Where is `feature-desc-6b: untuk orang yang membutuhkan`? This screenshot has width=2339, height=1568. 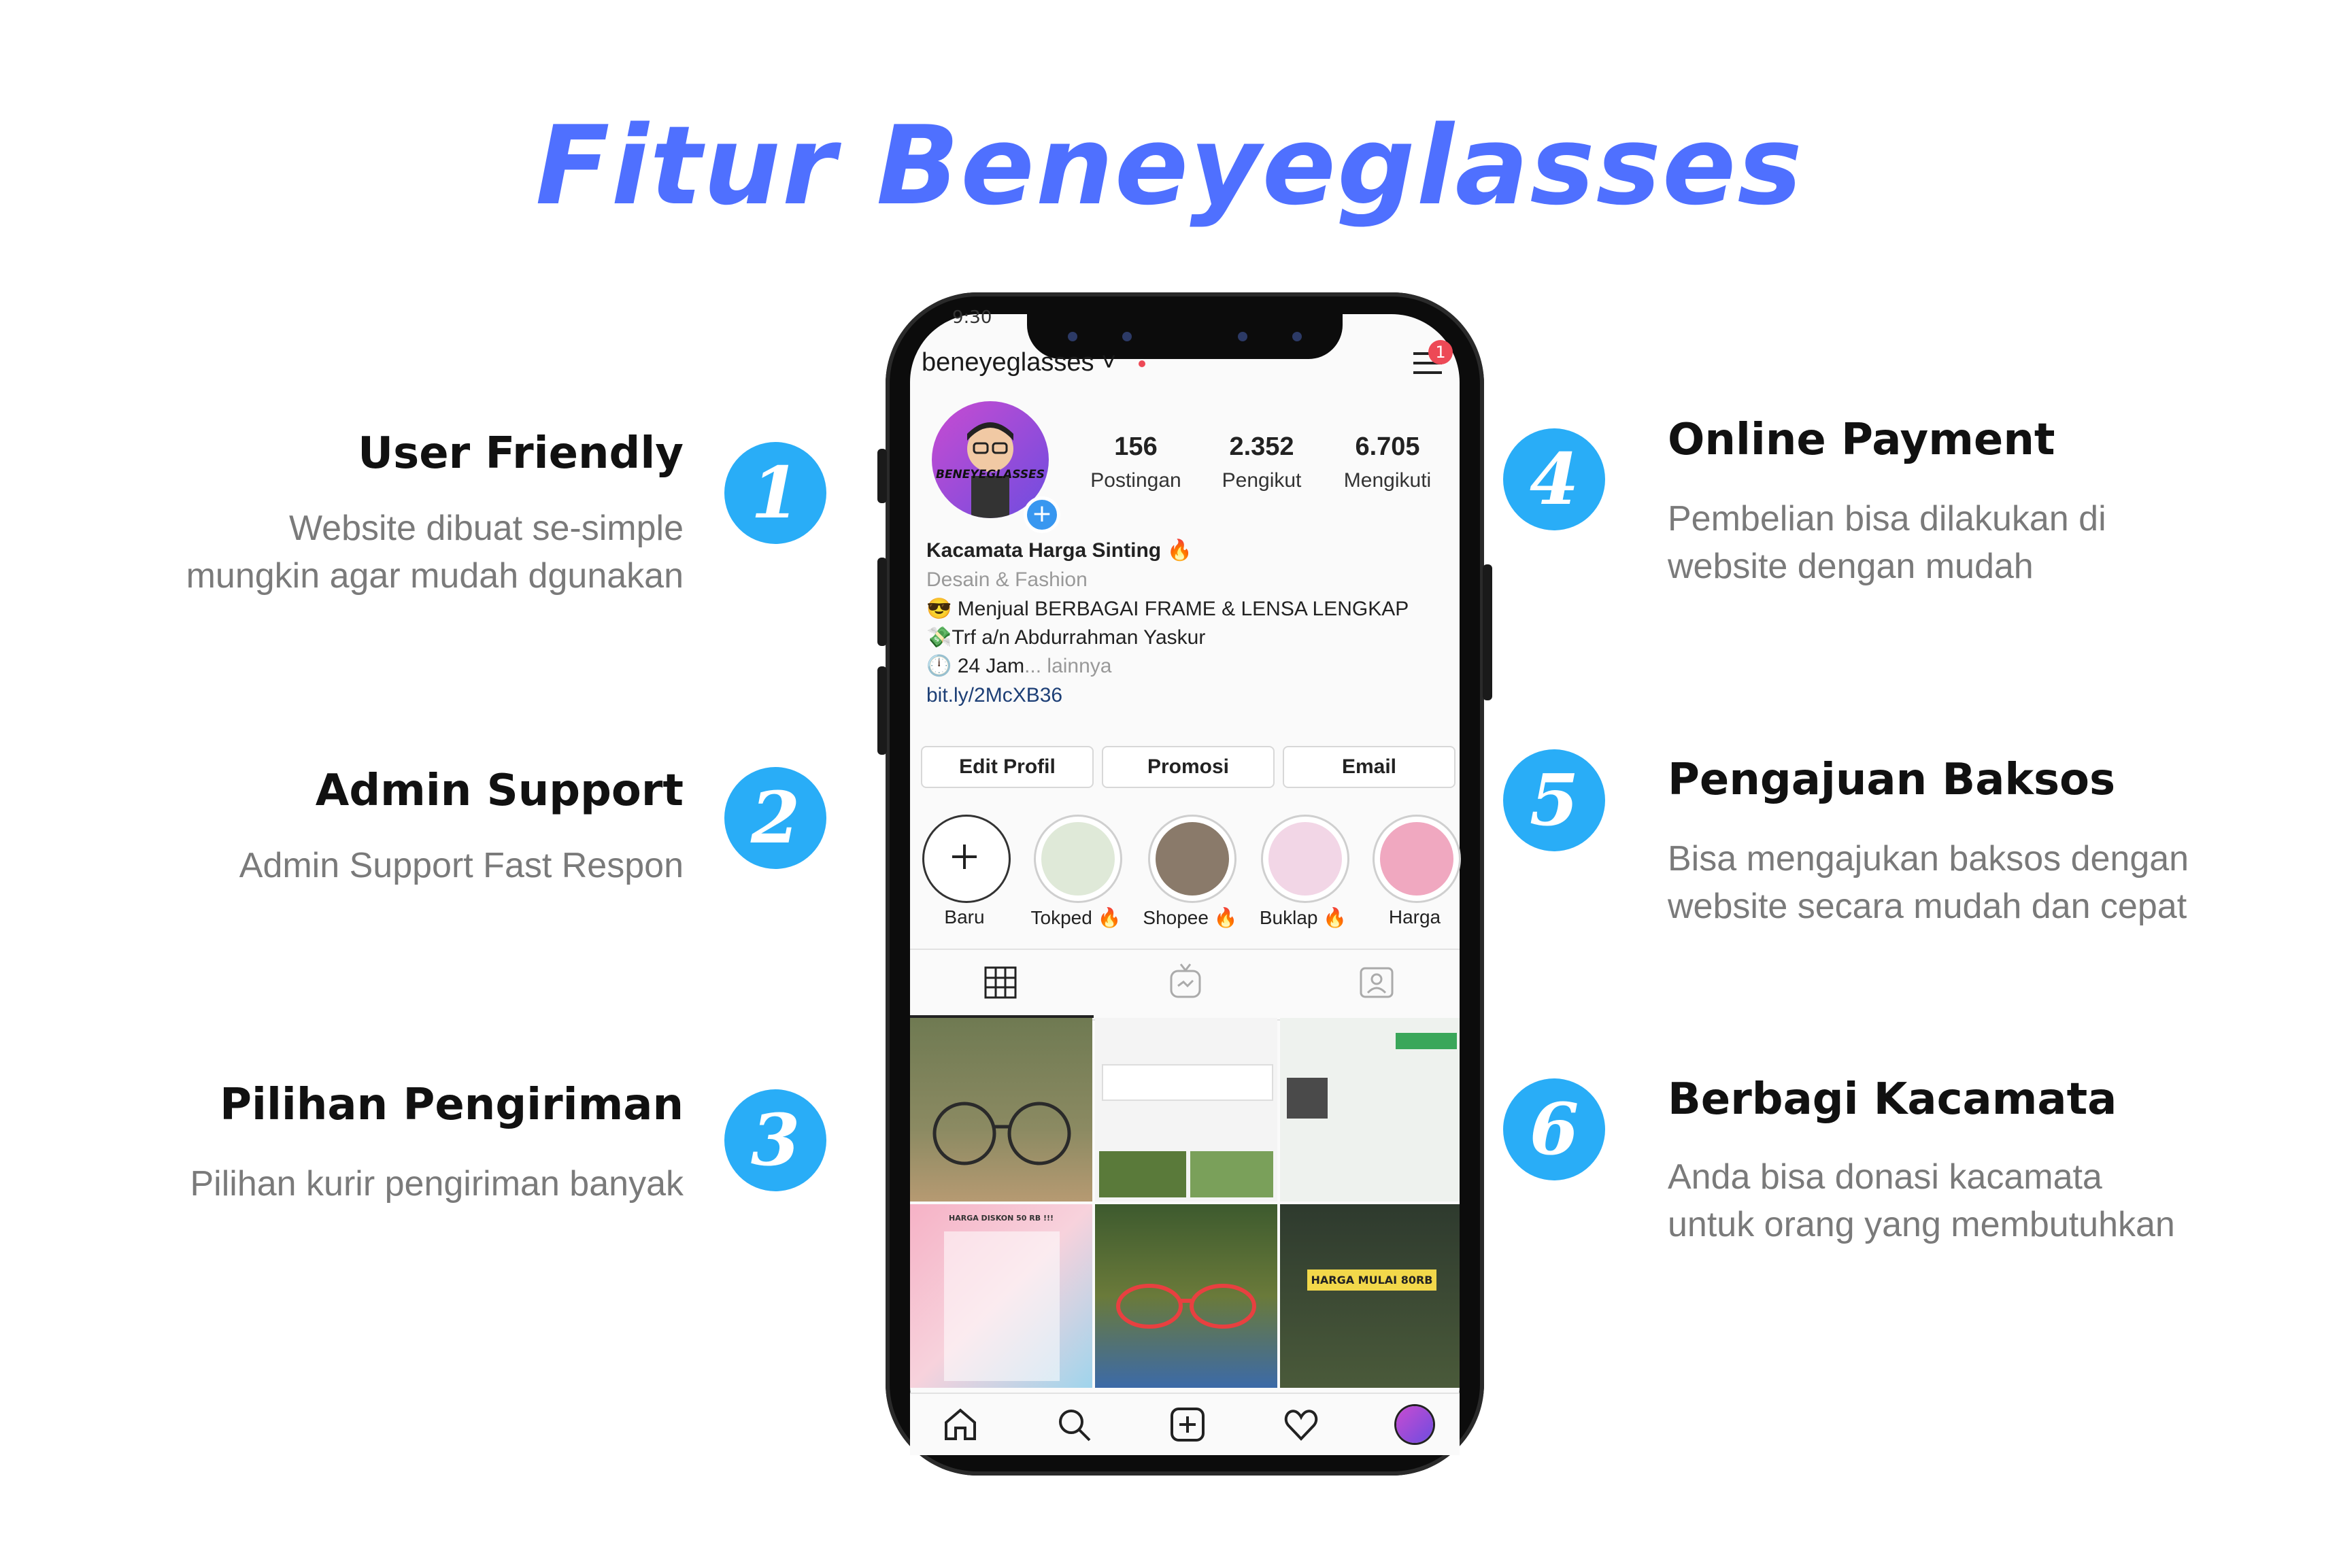 feature-desc-6b: untuk orang yang membutuhkan is located at coordinates (1922, 1224).